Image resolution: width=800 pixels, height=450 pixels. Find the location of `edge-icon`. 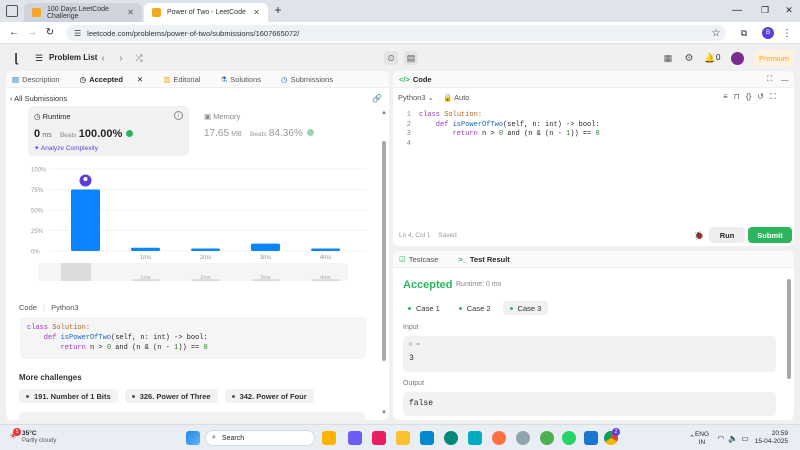

edge-icon is located at coordinates (451, 438).